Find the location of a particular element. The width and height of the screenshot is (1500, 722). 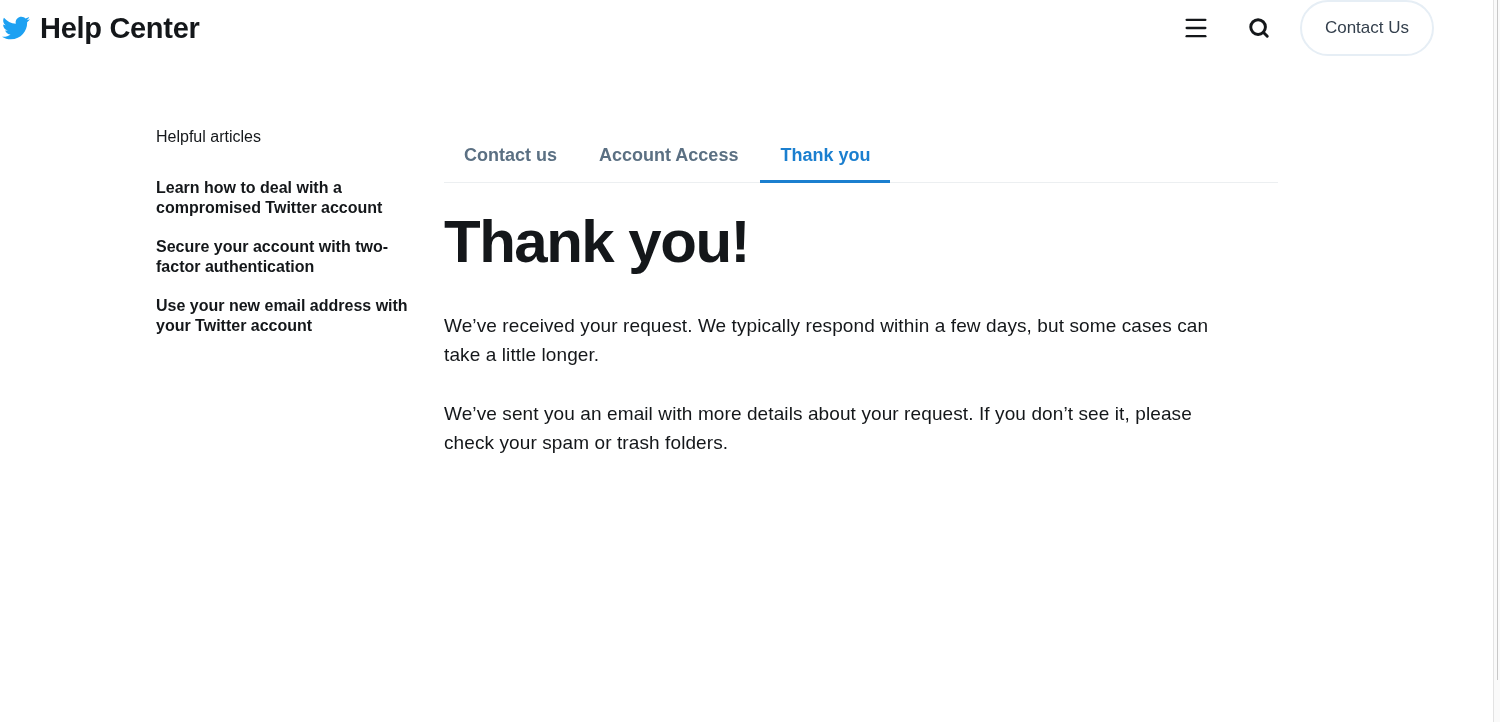

article-link: Secure your account with two-factor authentication is located at coordinates (287, 257).